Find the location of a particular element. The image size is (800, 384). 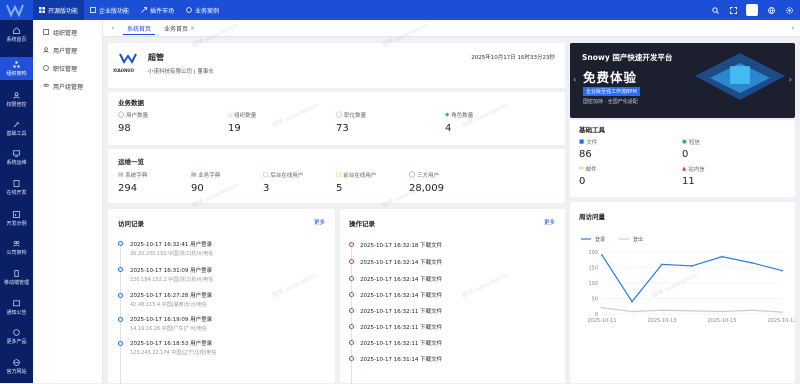

monitor-icon: □ is located at coordinates (266, 175).